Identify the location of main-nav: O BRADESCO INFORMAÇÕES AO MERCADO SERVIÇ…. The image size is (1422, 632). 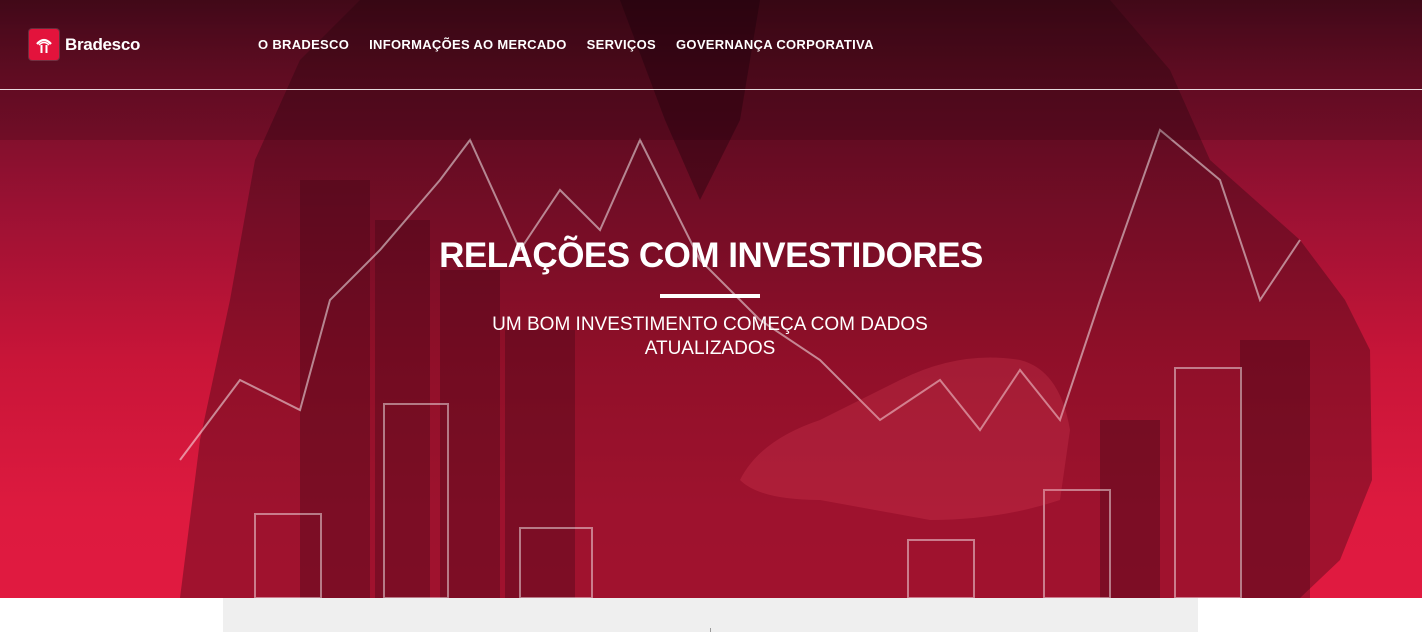
(566, 44).